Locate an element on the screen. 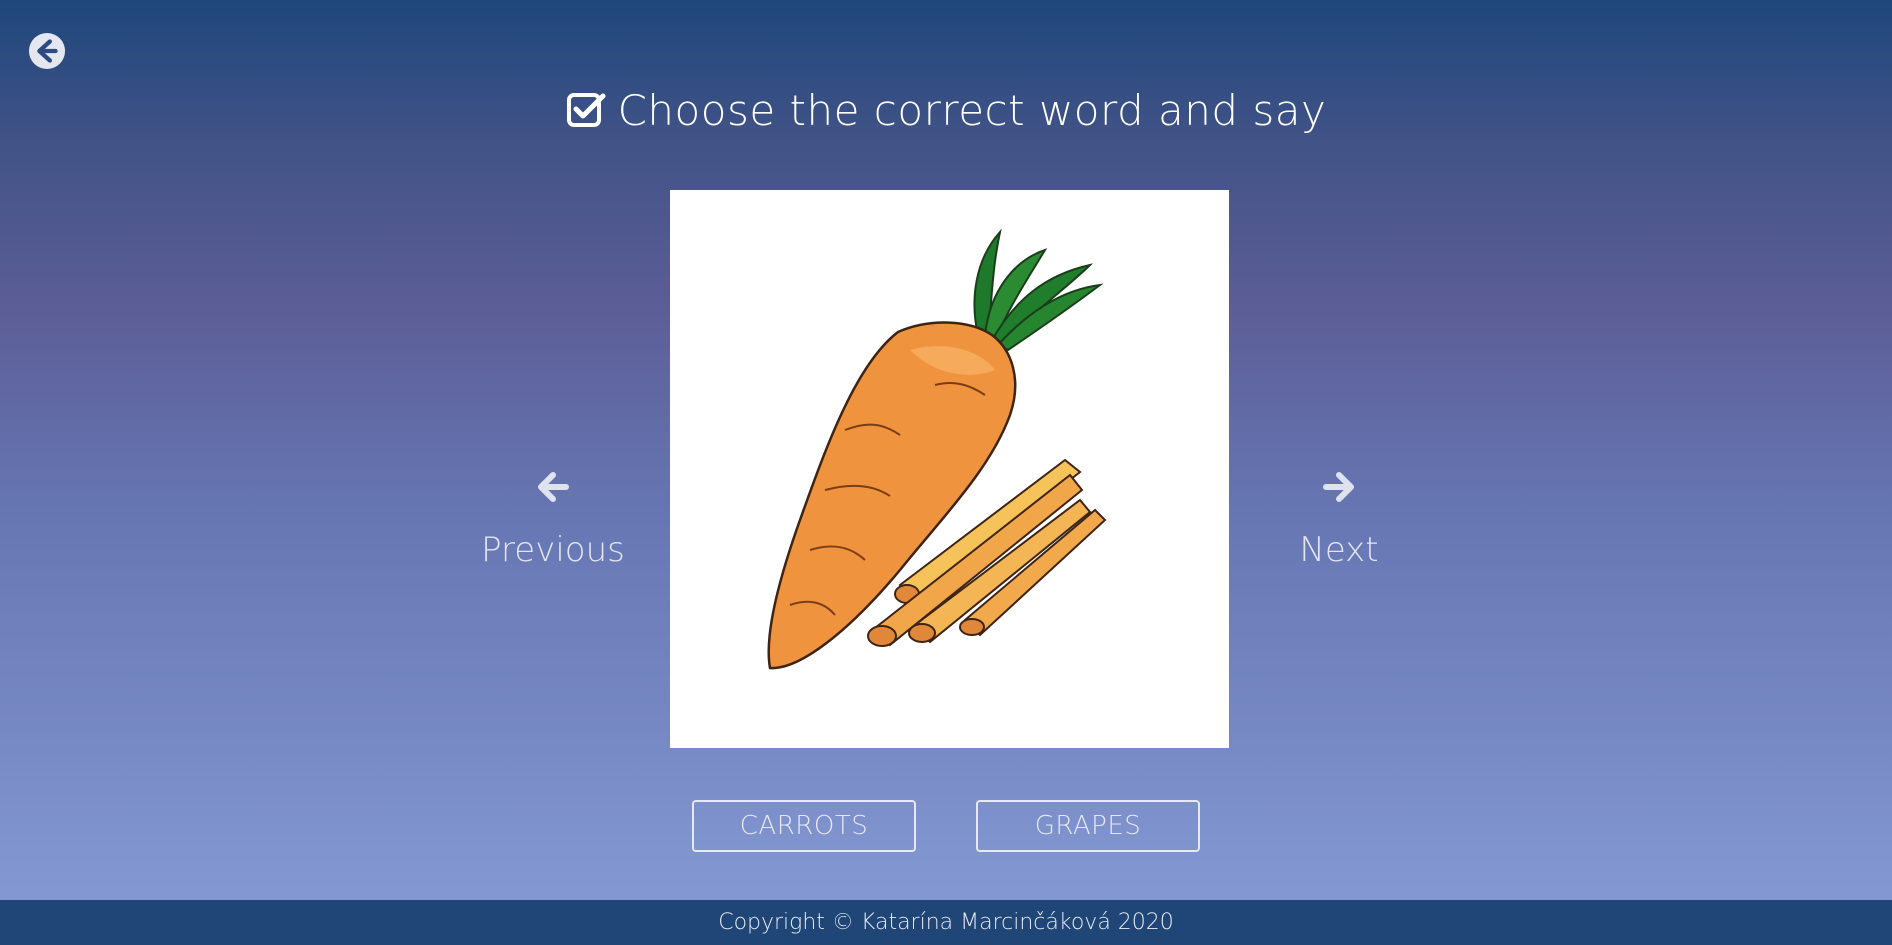 The height and width of the screenshot is (945, 1892). next-label: Next is located at coordinates (1339, 550).